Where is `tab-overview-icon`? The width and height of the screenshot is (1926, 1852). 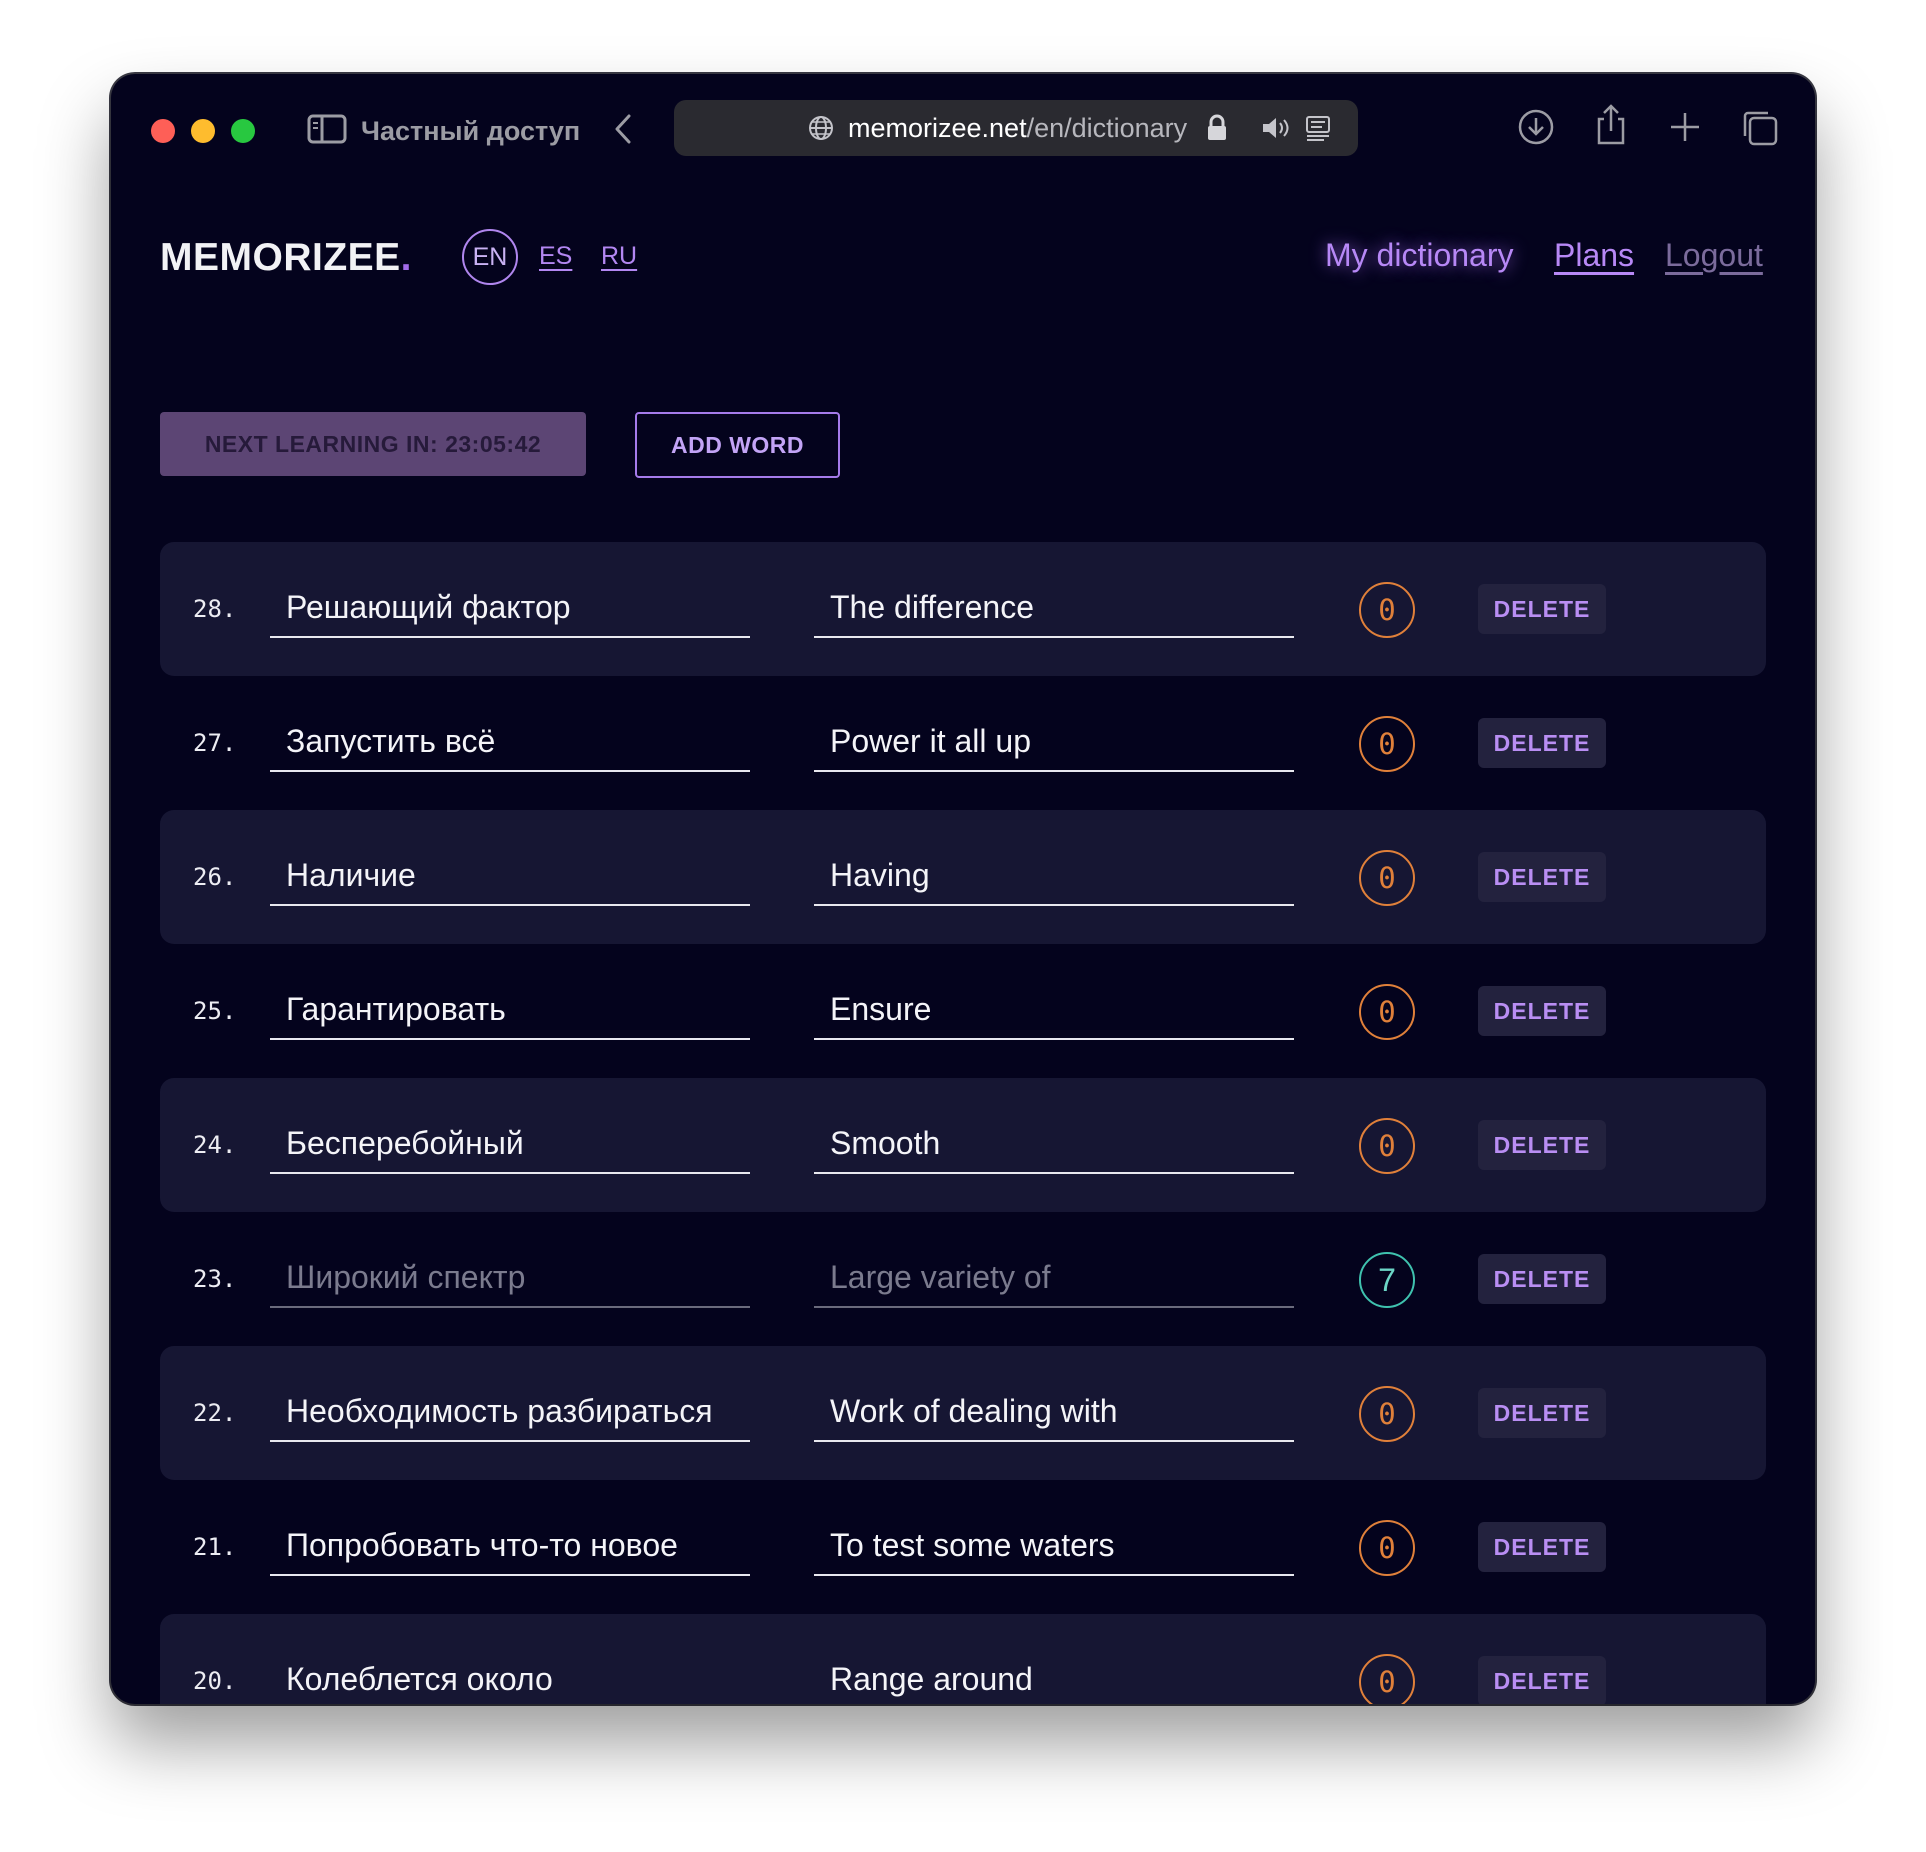
tab-overview-icon is located at coordinates (1760, 130).